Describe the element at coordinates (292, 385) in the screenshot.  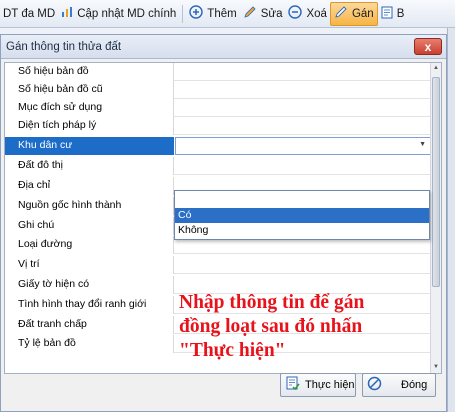
I see `execute-icon` at that location.